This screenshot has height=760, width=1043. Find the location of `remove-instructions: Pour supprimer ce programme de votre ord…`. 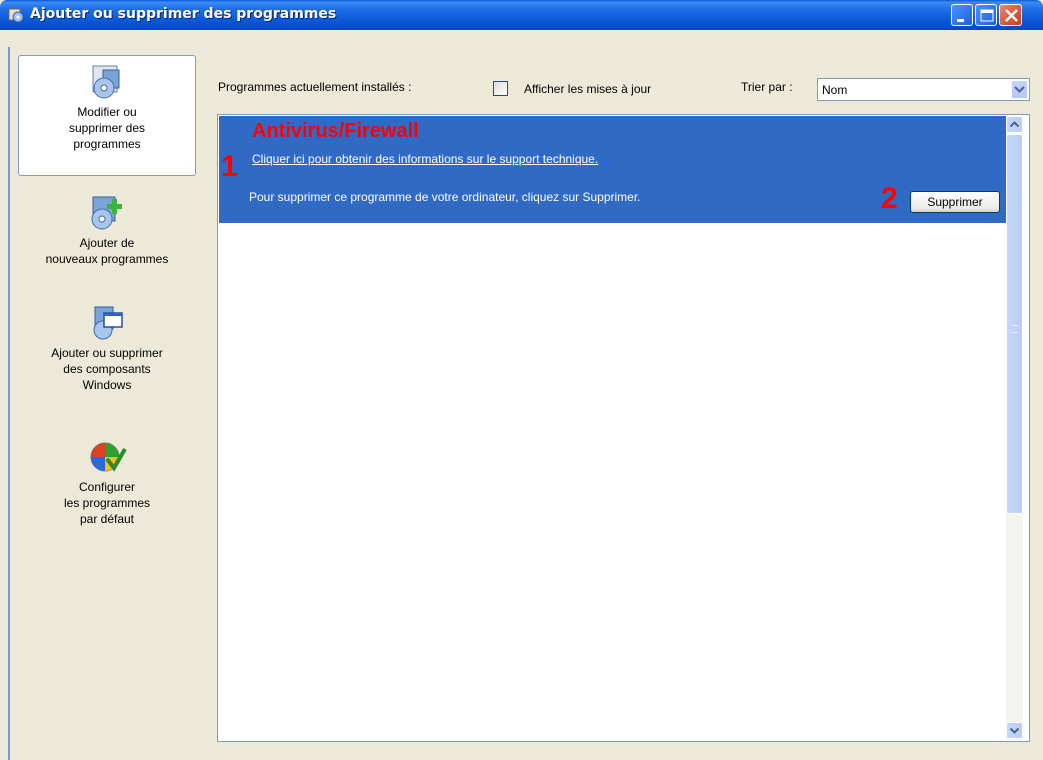

remove-instructions: Pour supprimer ce programme de votre ord… is located at coordinates (445, 197).